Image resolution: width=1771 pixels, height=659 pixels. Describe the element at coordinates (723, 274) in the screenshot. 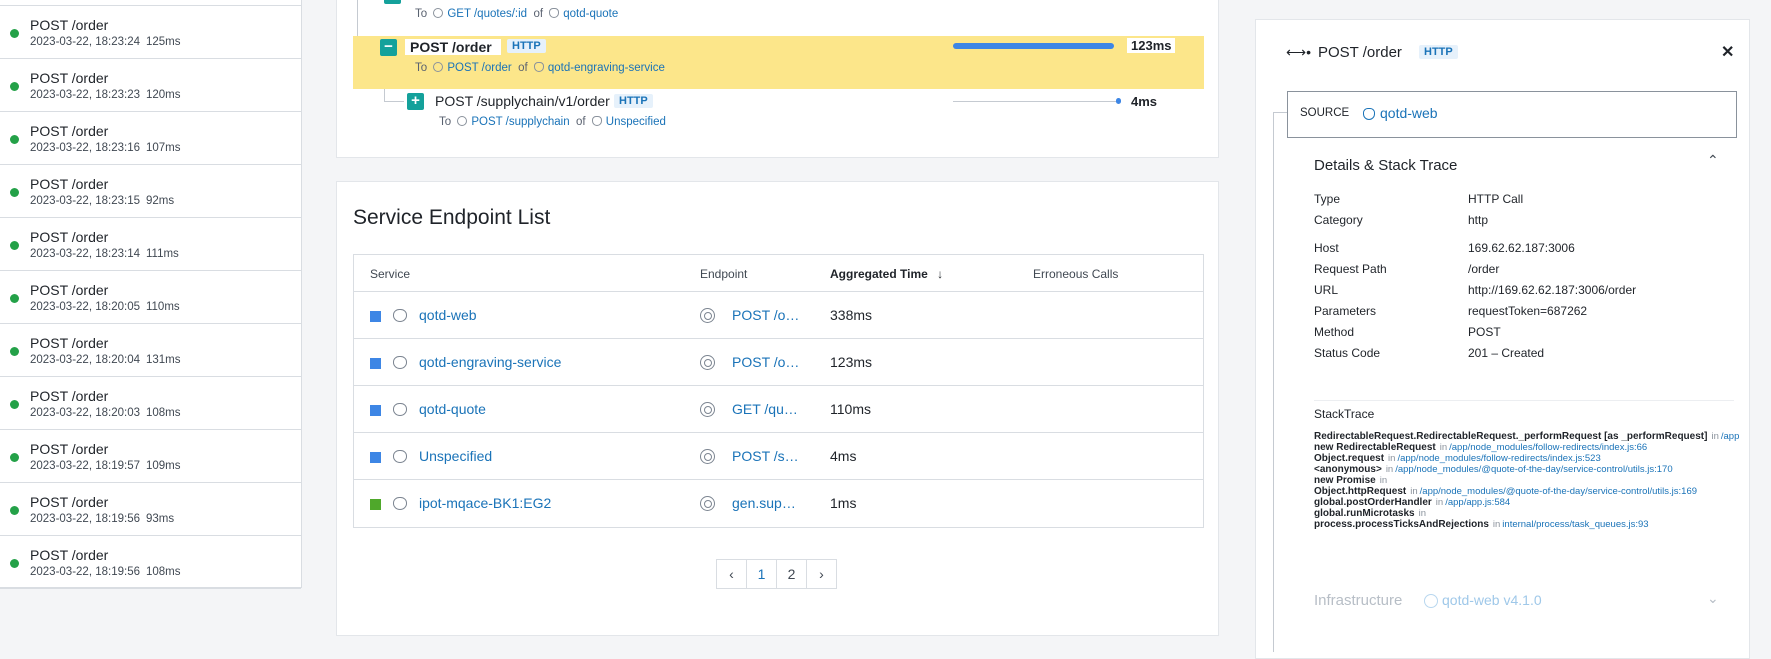

I see `column-endpoint: Endpoint` at that location.